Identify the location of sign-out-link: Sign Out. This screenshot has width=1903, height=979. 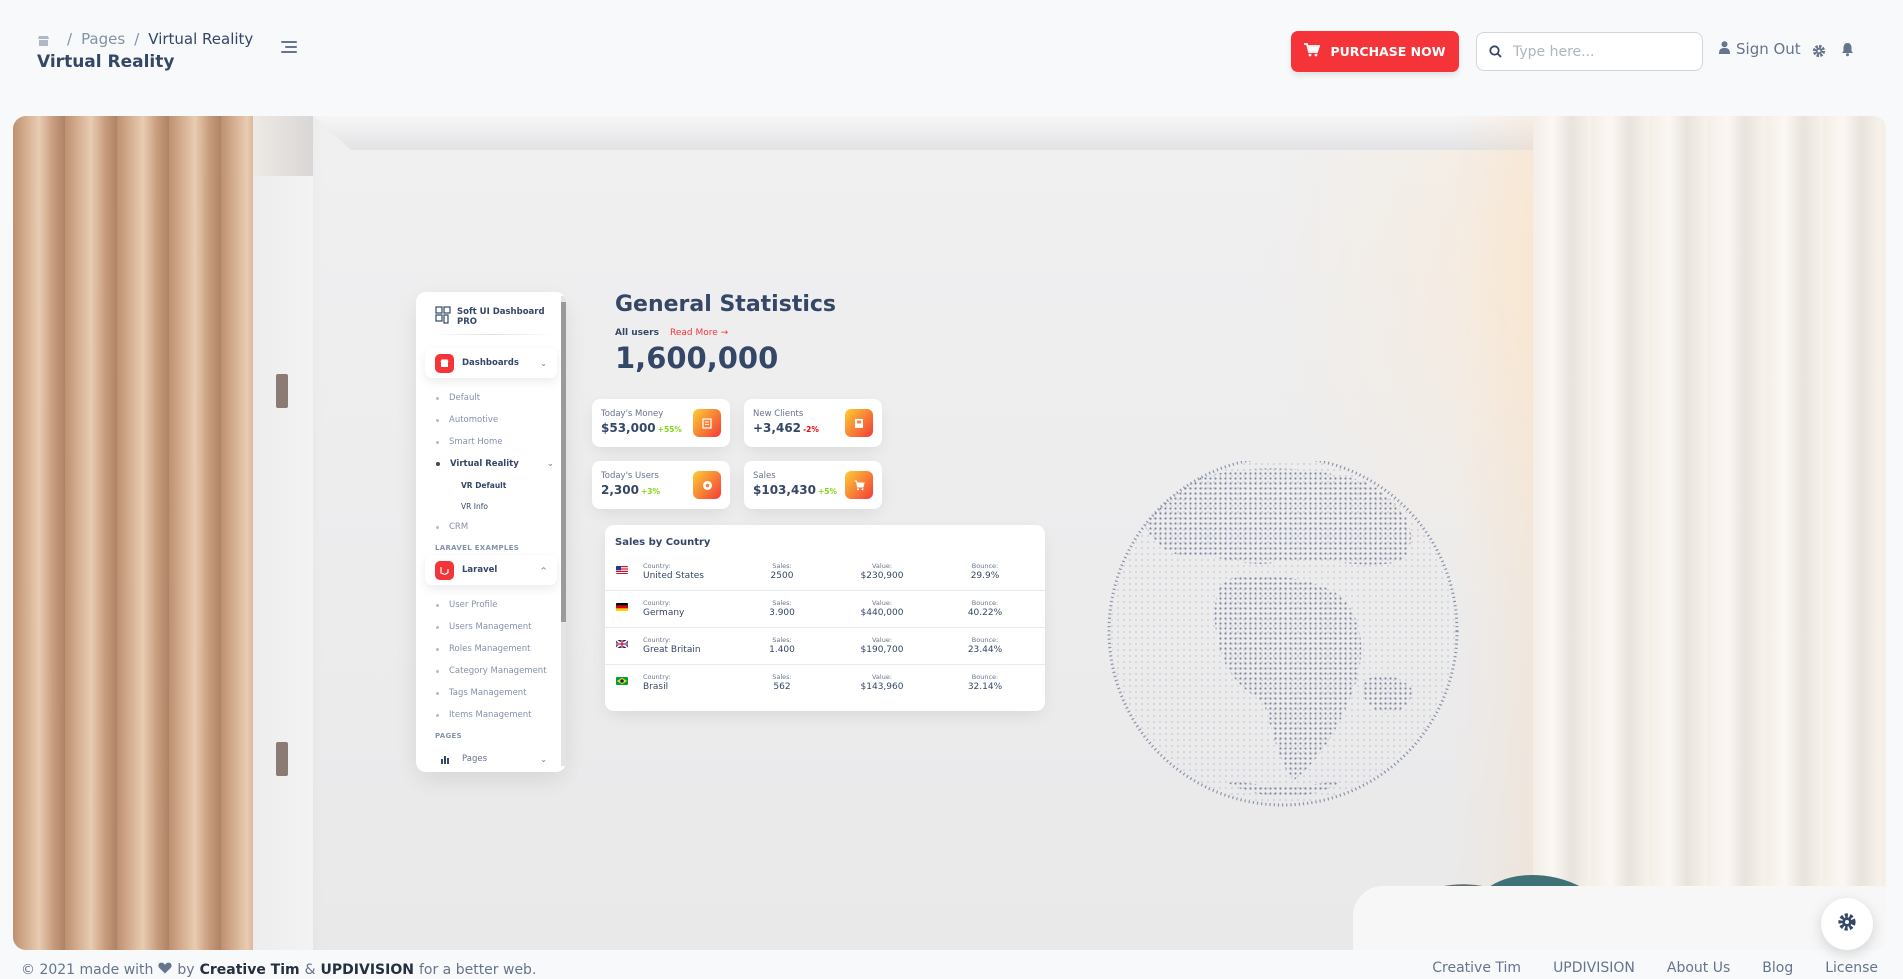
(1760, 49).